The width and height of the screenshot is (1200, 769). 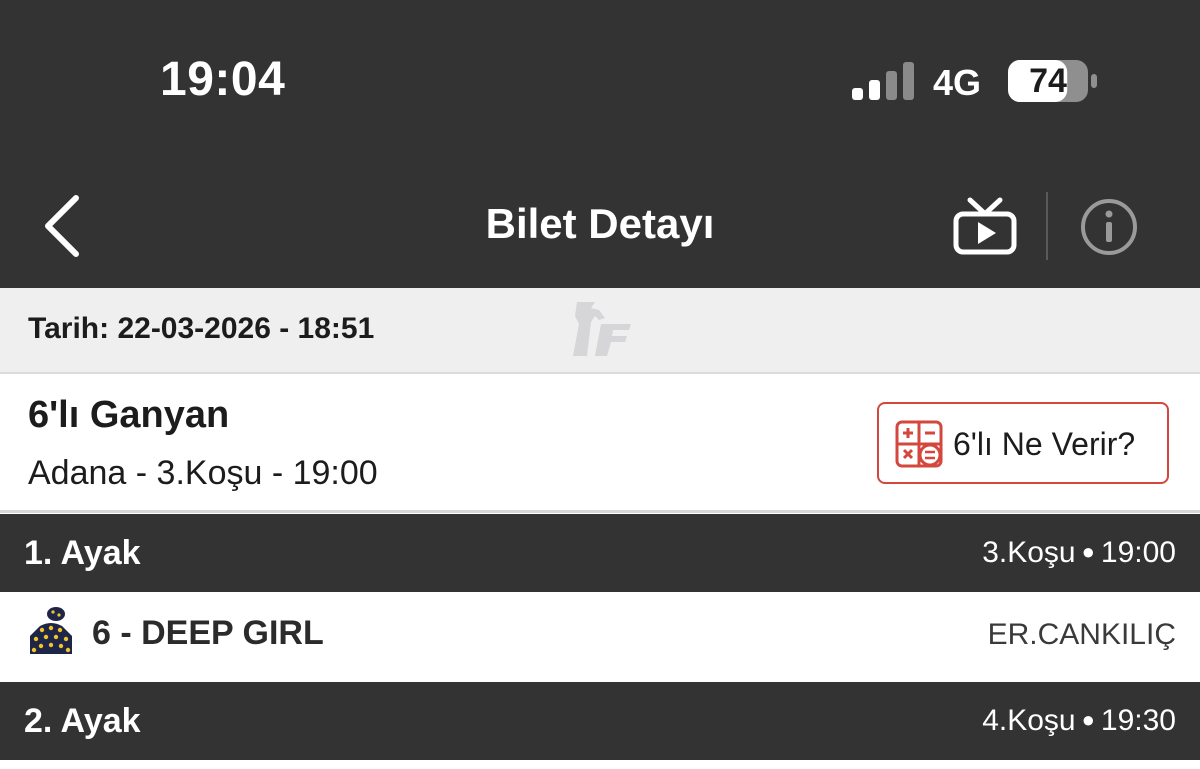 I want to click on back-button, so click(x=64, y=226).